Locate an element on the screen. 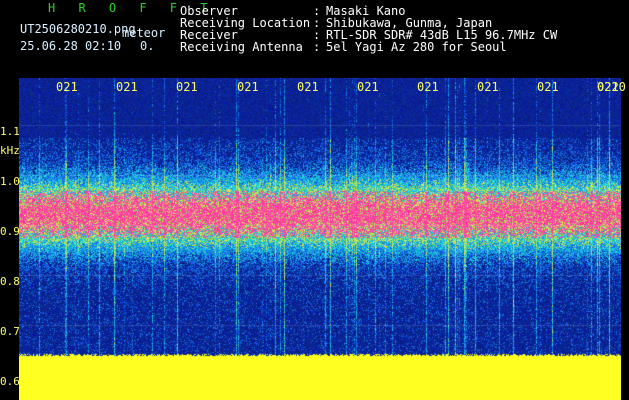 The width and height of the screenshot is (629, 400). y-tick-label: 0.8 is located at coordinates (10, 281).